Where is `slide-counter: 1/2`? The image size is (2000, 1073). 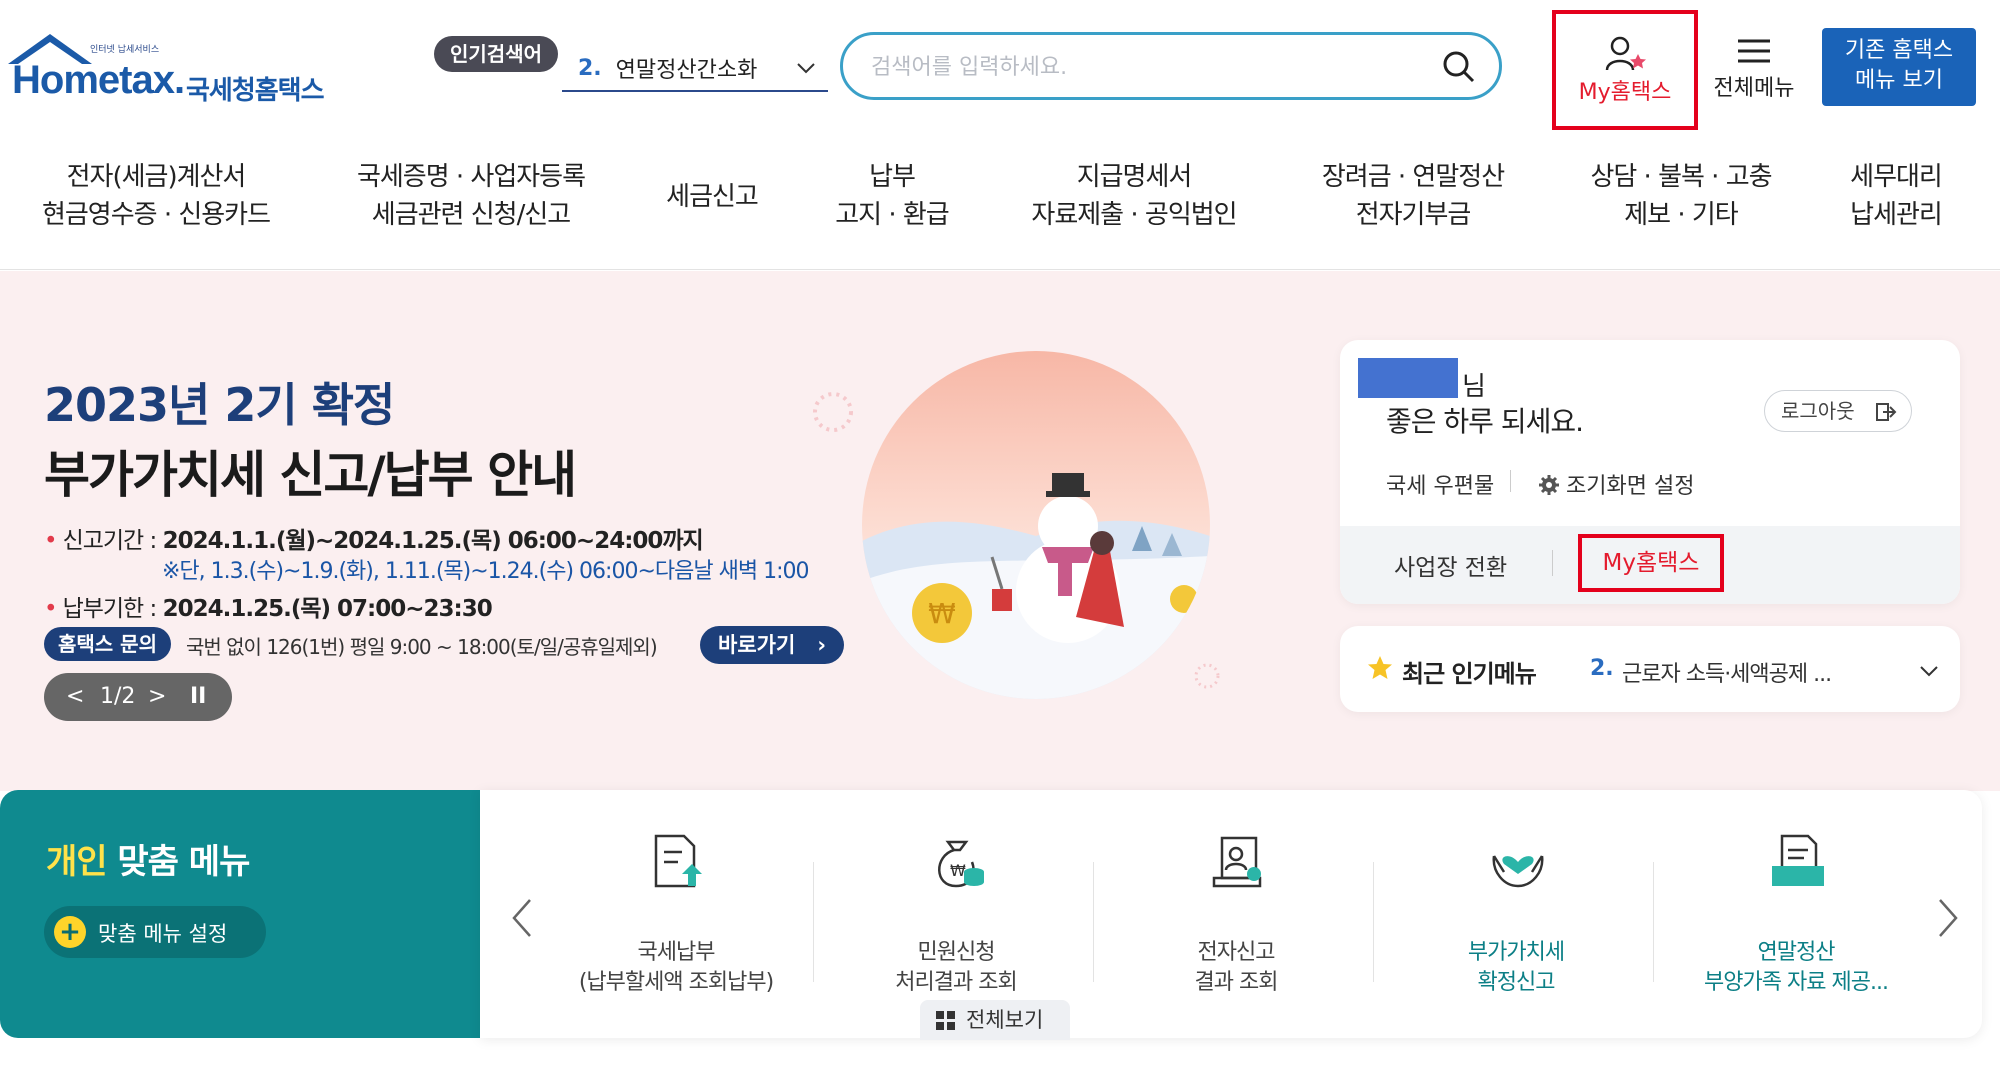
slide-counter: 1/2 is located at coordinates (118, 696).